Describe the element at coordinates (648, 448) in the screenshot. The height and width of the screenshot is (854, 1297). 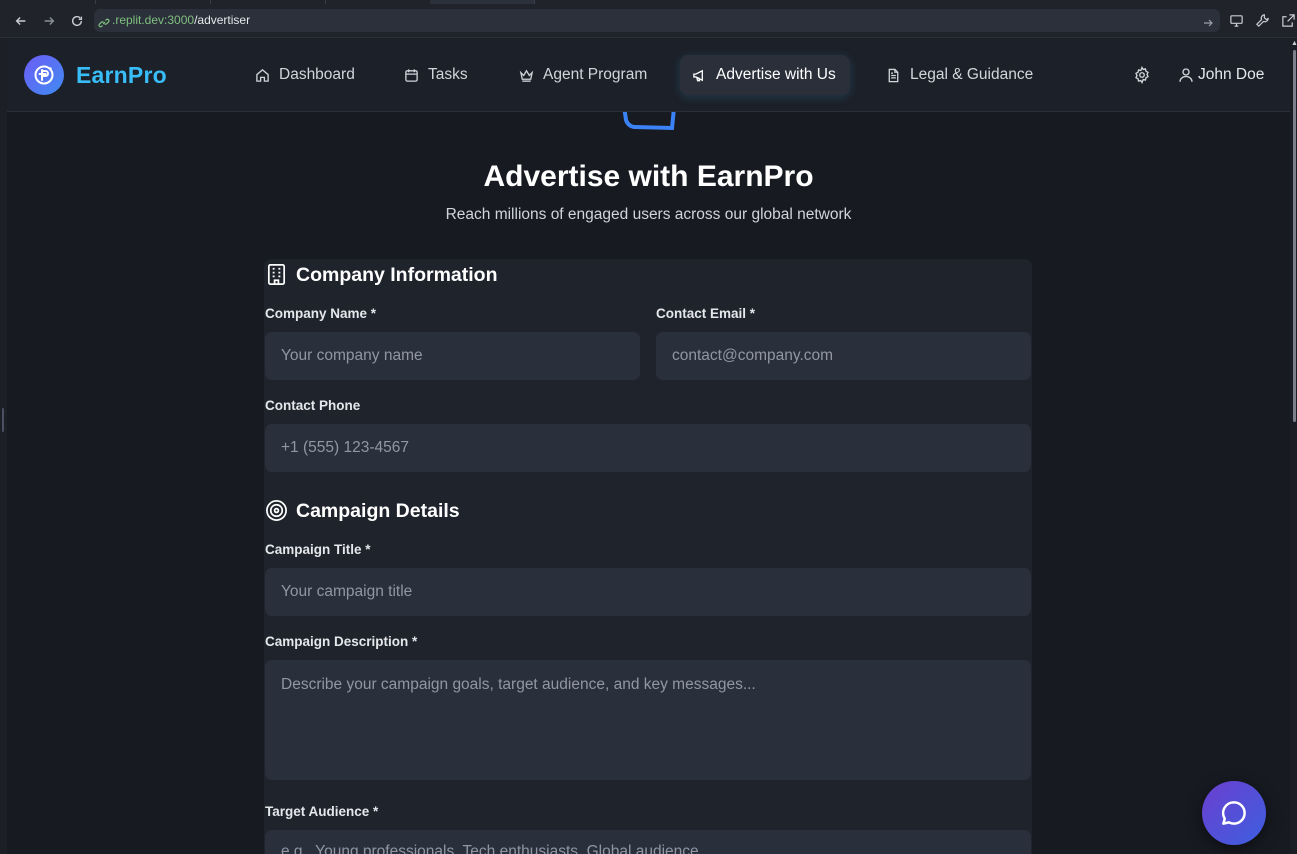
I see `contact-phone-input: +1 (555) 123-4567` at that location.